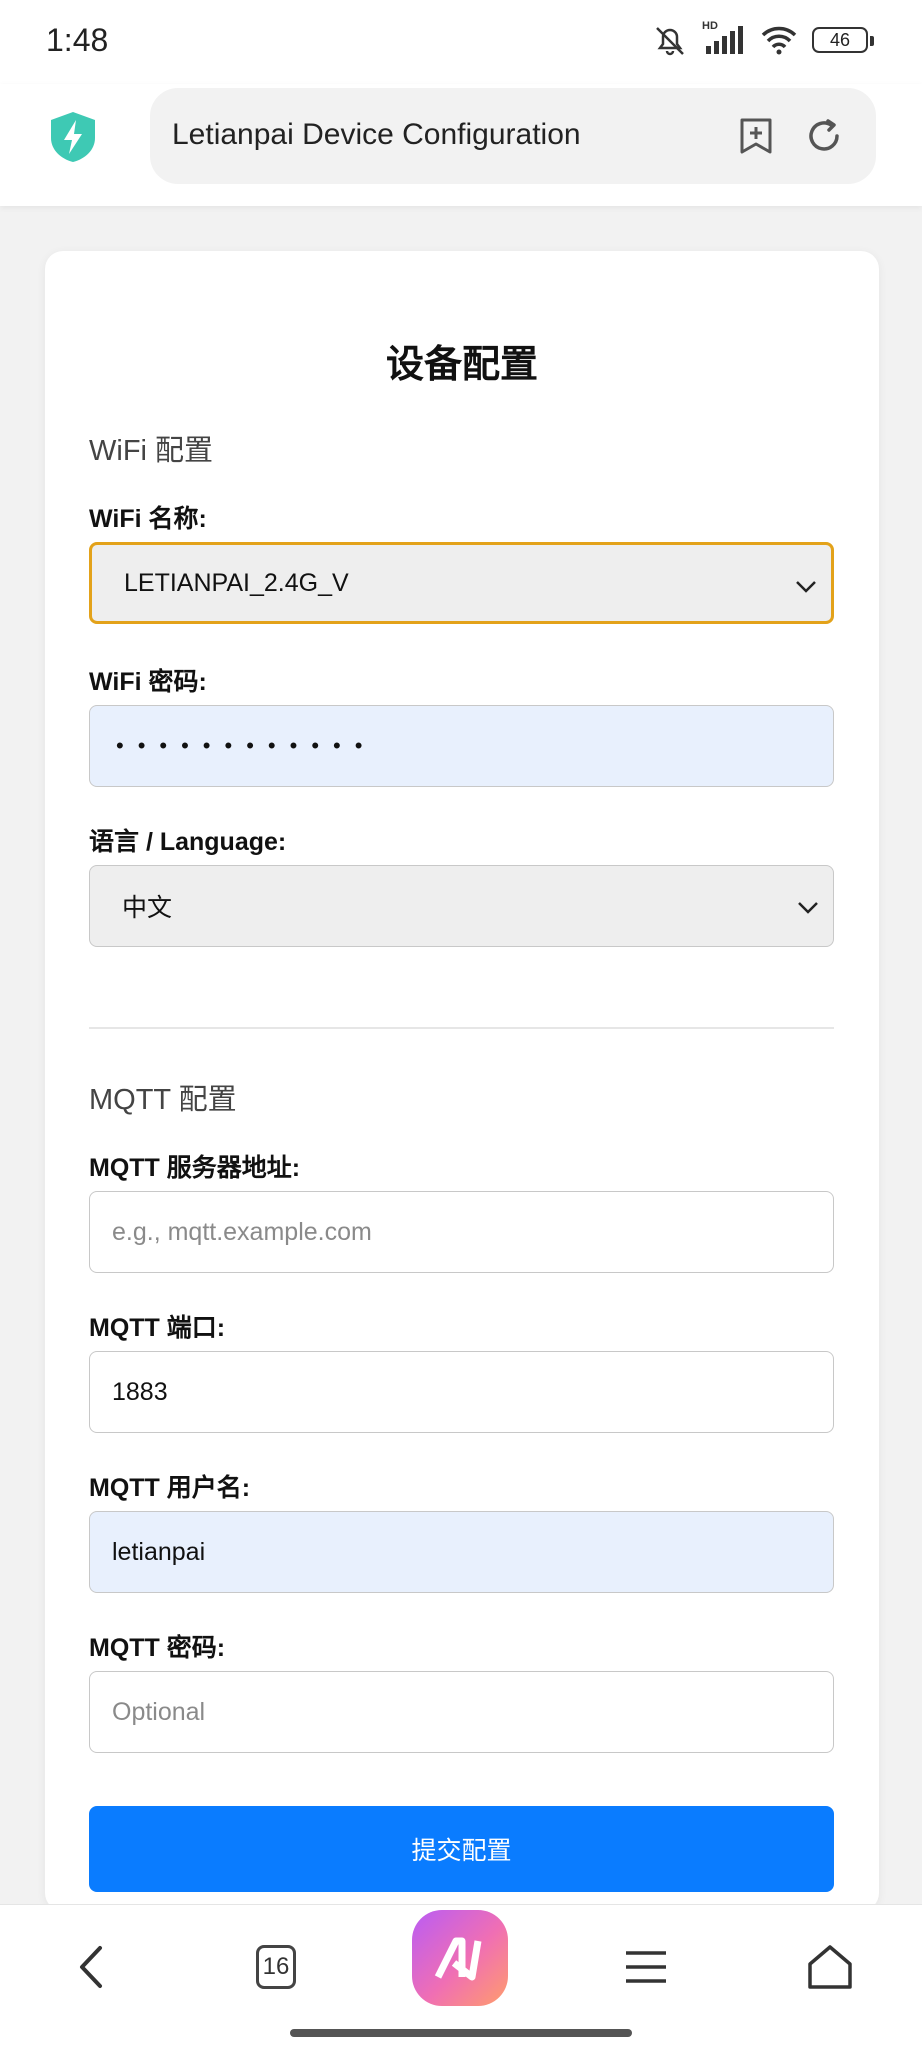 The image size is (922, 2048). What do you see at coordinates (376, 134) in the screenshot?
I see `page-title-in-address-bar: Letianpai Device Configuration` at bounding box center [376, 134].